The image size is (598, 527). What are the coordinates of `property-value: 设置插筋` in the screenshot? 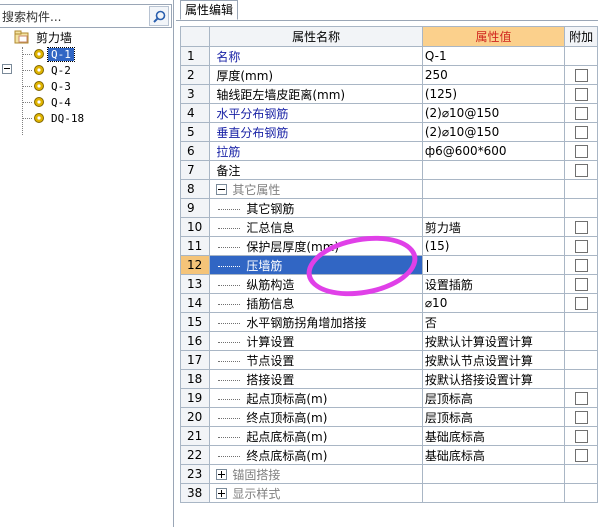 It's located at (493, 284).